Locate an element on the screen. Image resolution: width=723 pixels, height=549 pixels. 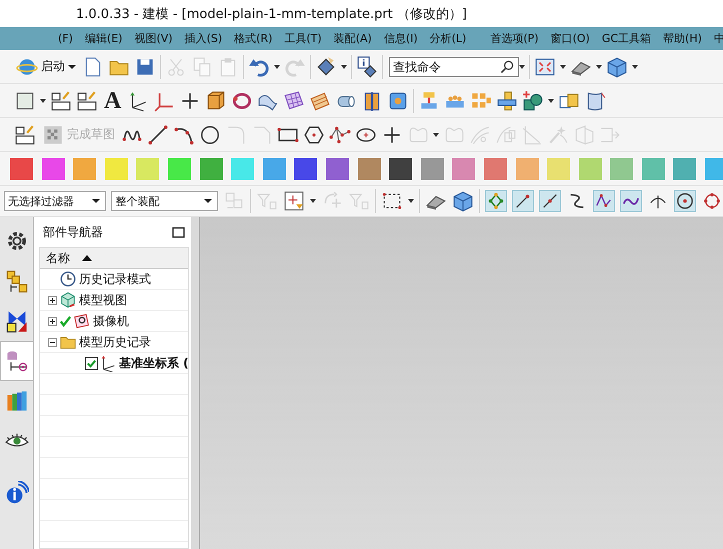
menu-item: (F) is located at coordinates (65, 38).